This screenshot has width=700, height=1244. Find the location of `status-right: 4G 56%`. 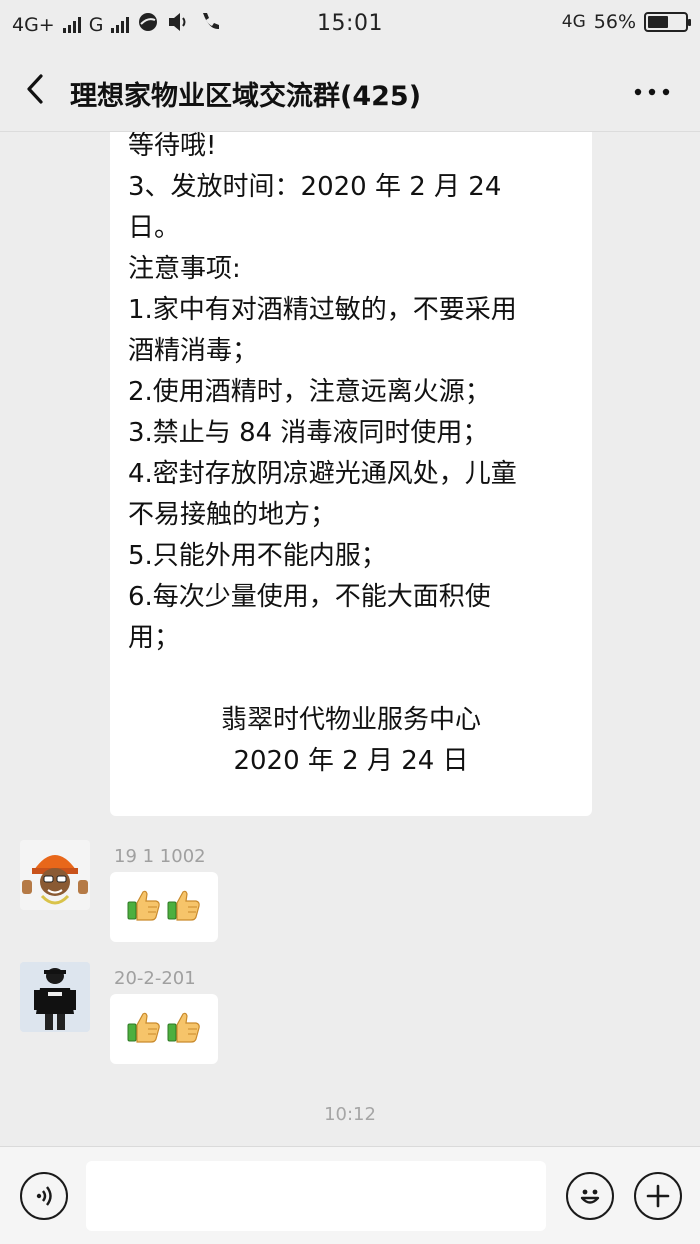

status-right: 4G 56% is located at coordinates (626, 22).